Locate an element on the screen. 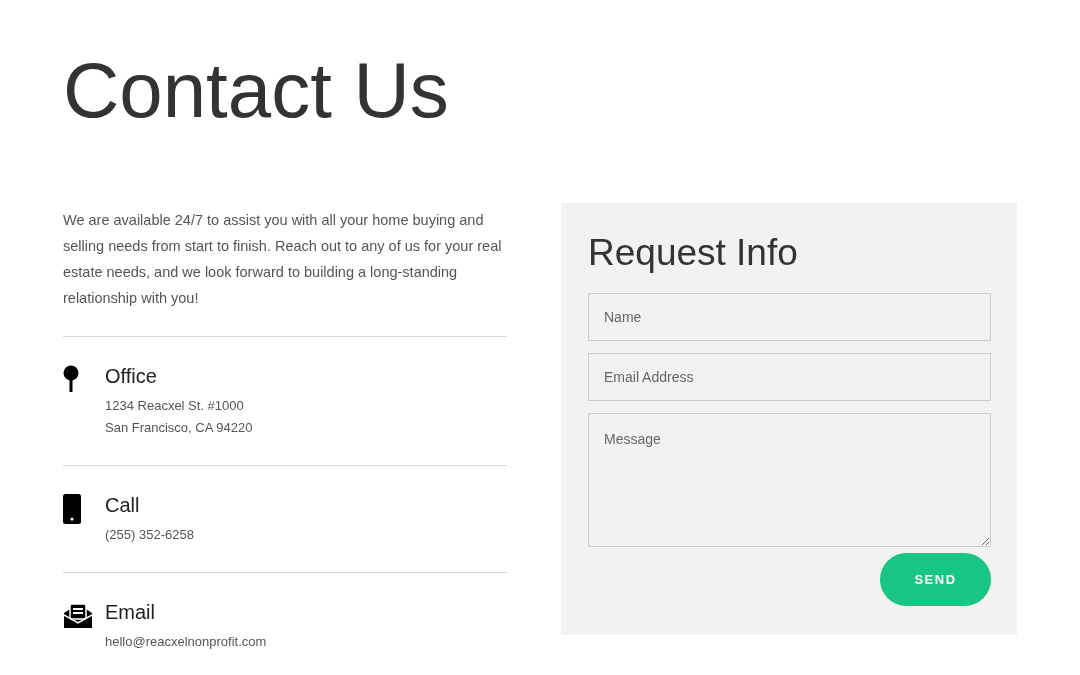 The image size is (1080, 675). message-field: Message is located at coordinates (789, 479).